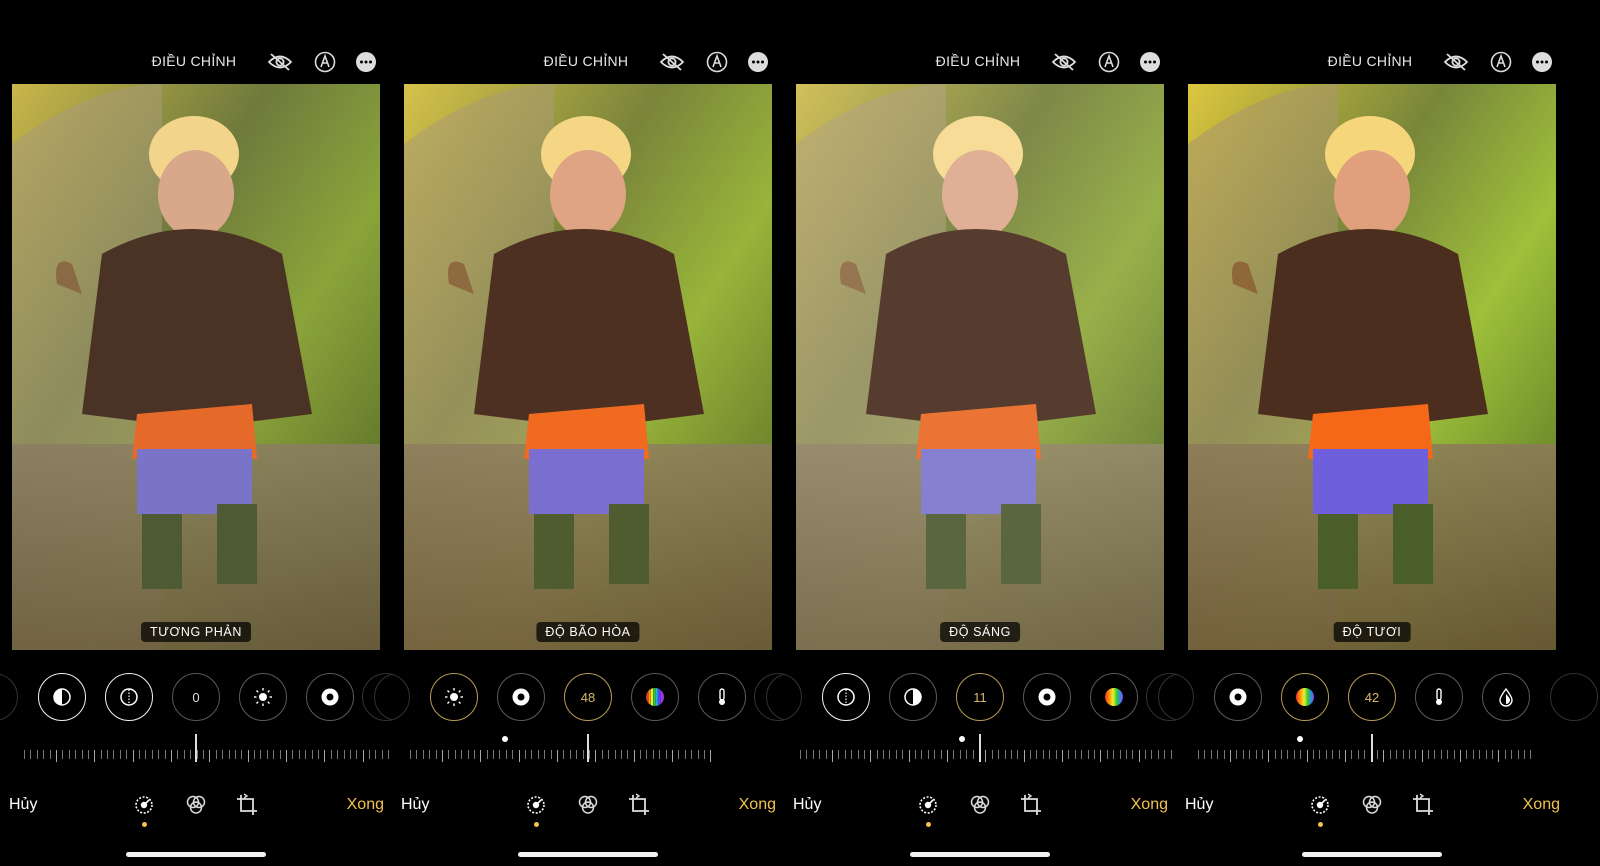 Image resolution: width=1600 pixels, height=866 pixels. What do you see at coordinates (586, 61) in the screenshot?
I see `header-title: ĐIỀU CHỈNH` at bounding box center [586, 61].